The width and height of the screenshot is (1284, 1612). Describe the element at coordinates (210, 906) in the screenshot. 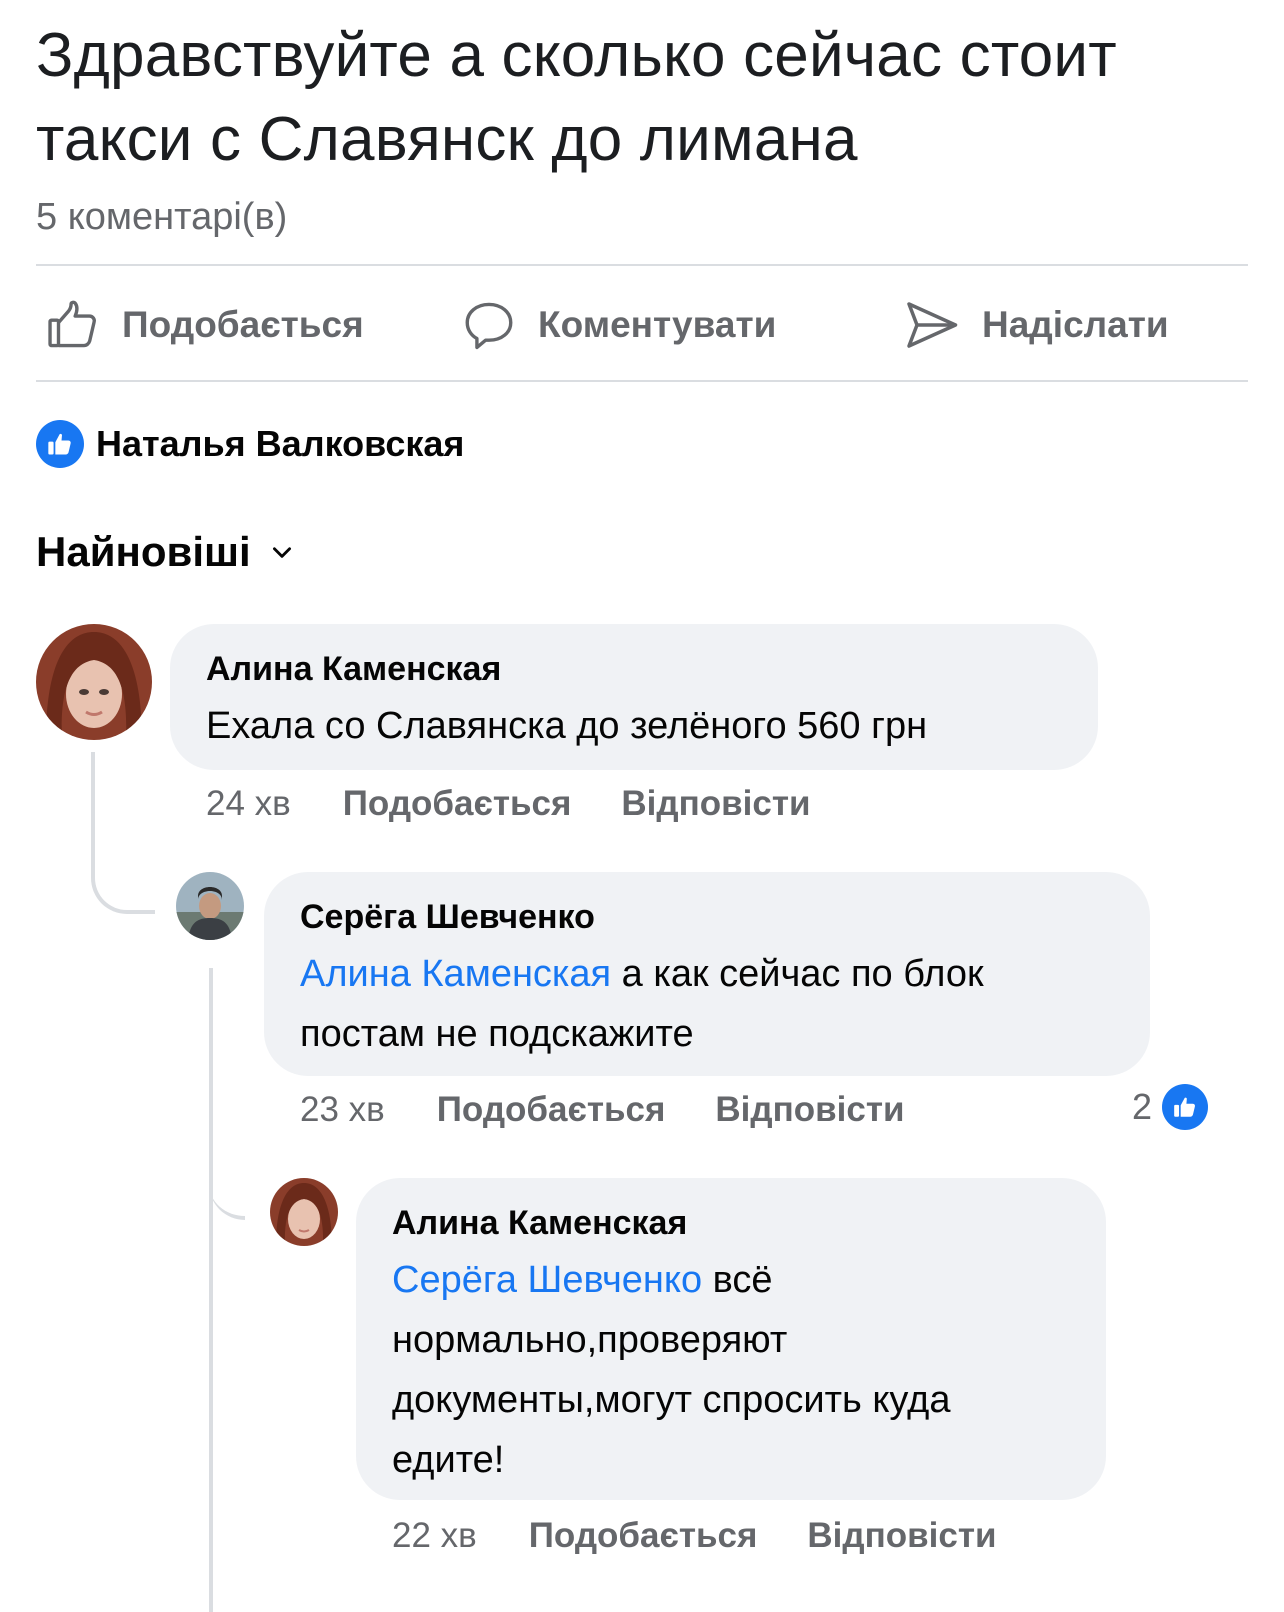

I see `avatar-serega` at that location.